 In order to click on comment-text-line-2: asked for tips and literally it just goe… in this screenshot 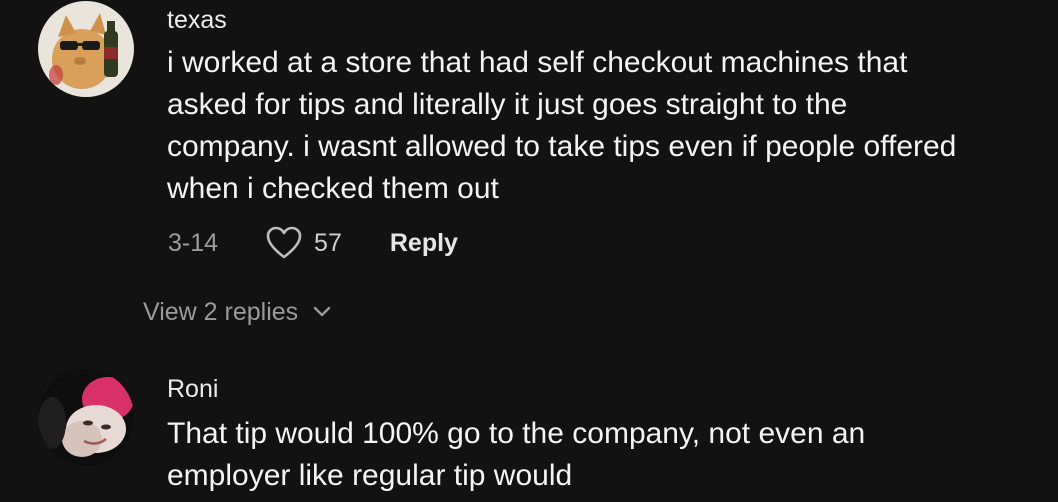, I will do `click(507, 104)`.